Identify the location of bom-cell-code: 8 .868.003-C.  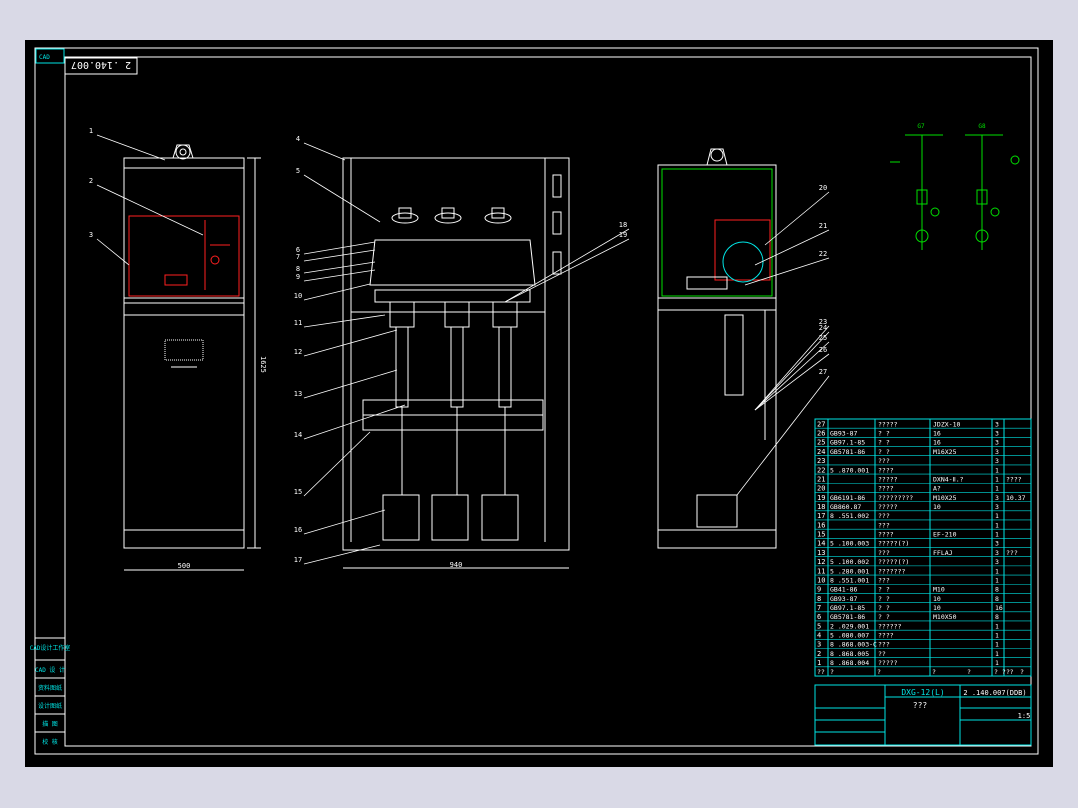
(853, 645).